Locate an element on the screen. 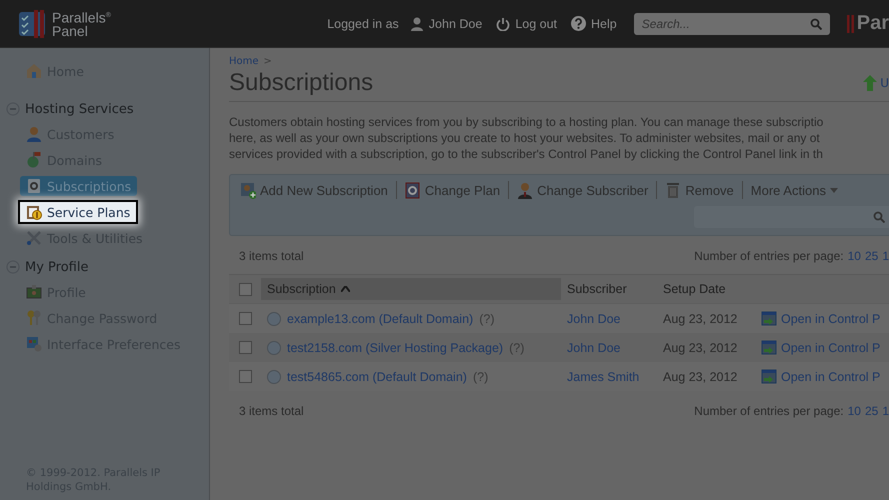 This screenshot has width=889, height=500. user-link: John Doe is located at coordinates (455, 23).